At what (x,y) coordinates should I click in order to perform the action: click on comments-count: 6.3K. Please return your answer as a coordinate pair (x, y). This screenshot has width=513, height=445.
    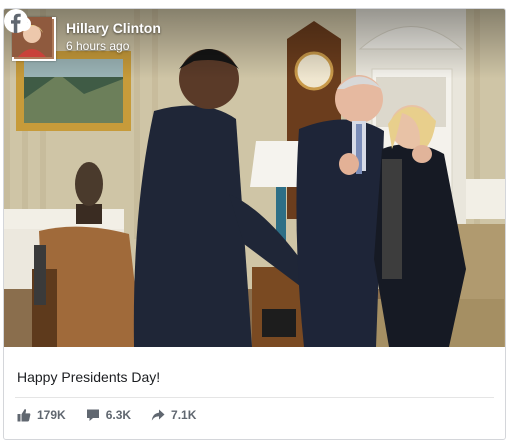
    Looking at the image, I should click on (118, 415).